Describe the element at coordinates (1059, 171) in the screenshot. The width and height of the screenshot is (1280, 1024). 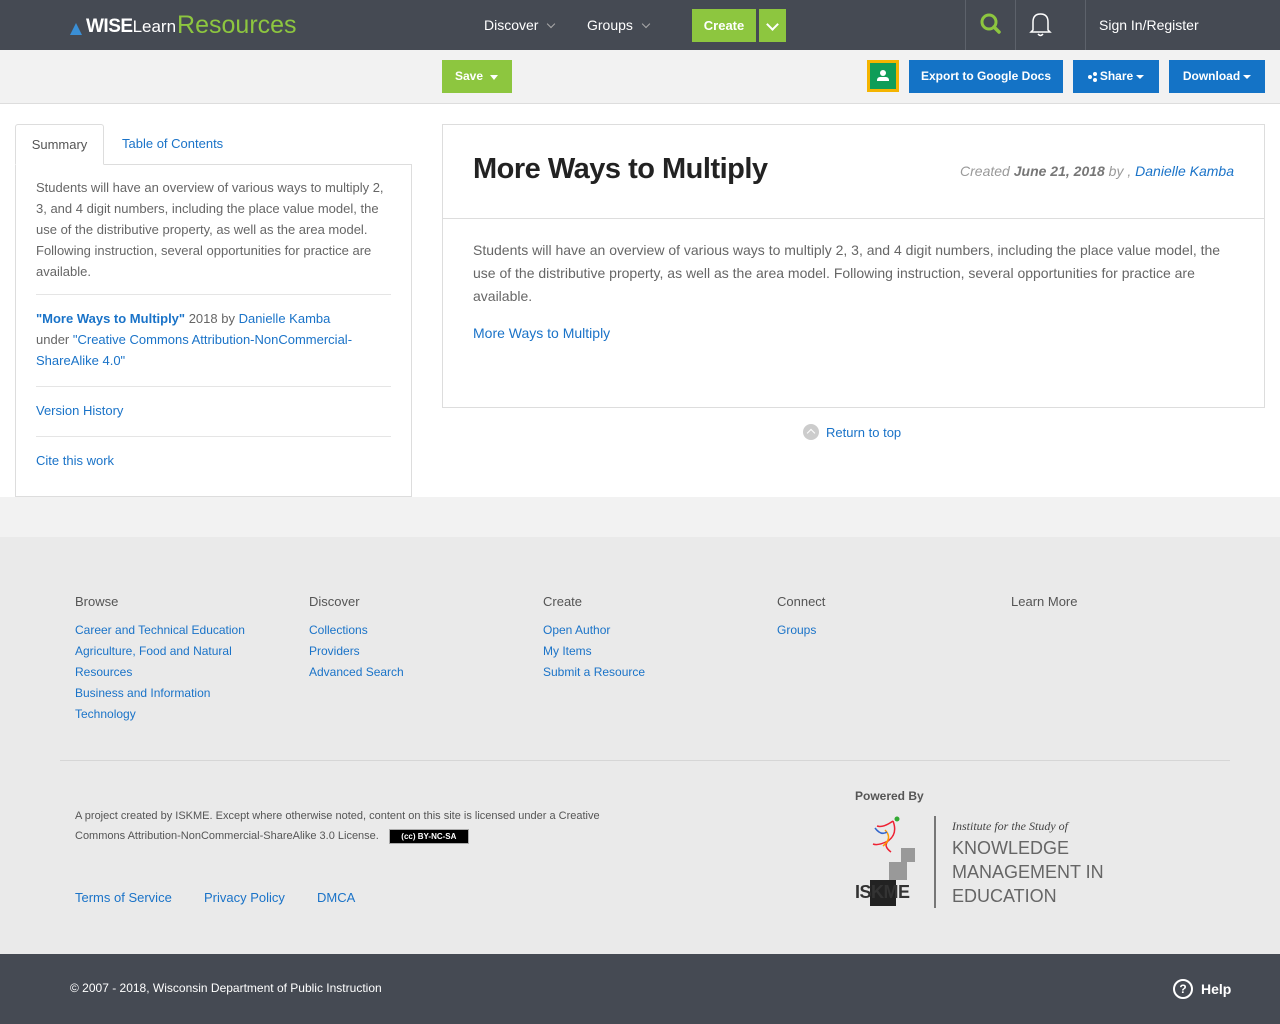
I see `created-date: June 21, 2018` at that location.